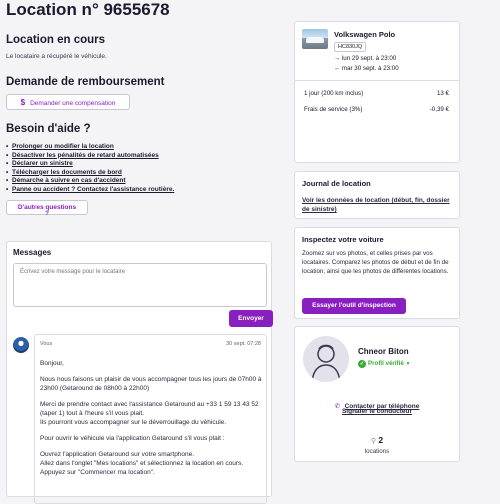 The width and height of the screenshot is (500, 504). What do you see at coordinates (251, 318) in the screenshot?
I see `send-button: Envoyer` at bounding box center [251, 318].